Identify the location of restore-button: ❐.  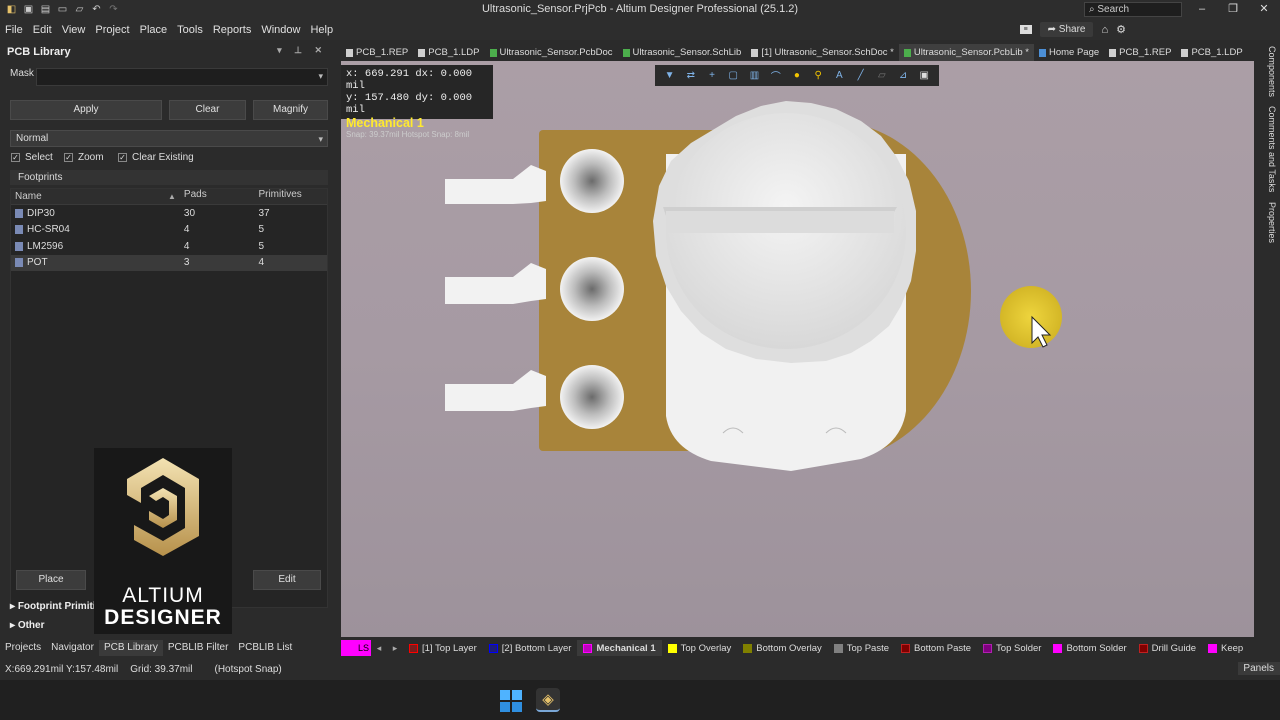
(1233, 9).